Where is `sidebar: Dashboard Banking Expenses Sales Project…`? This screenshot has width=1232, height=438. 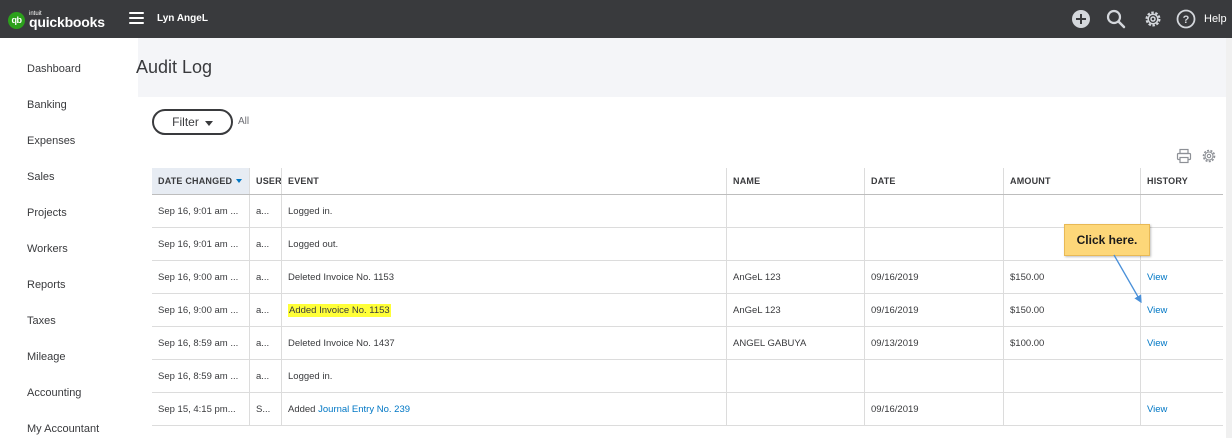 sidebar: Dashboard Banking Expenses Sales Project… is located at coordinates (69, 238).